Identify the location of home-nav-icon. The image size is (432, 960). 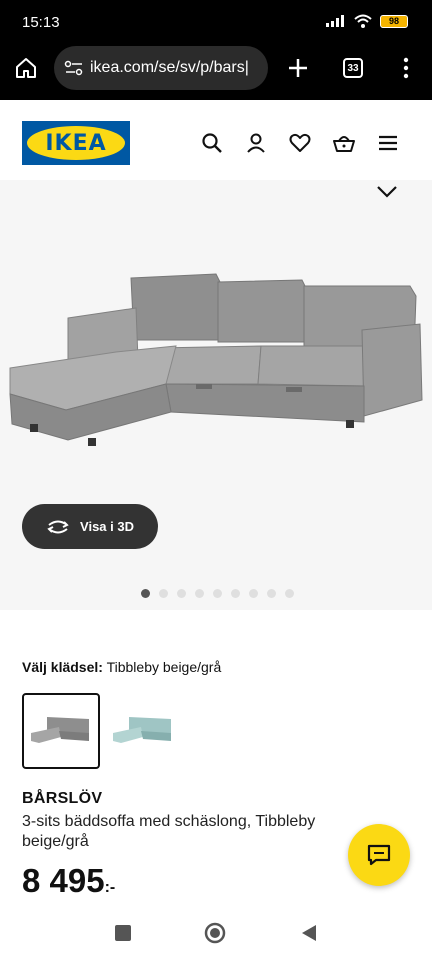
(215, 933).